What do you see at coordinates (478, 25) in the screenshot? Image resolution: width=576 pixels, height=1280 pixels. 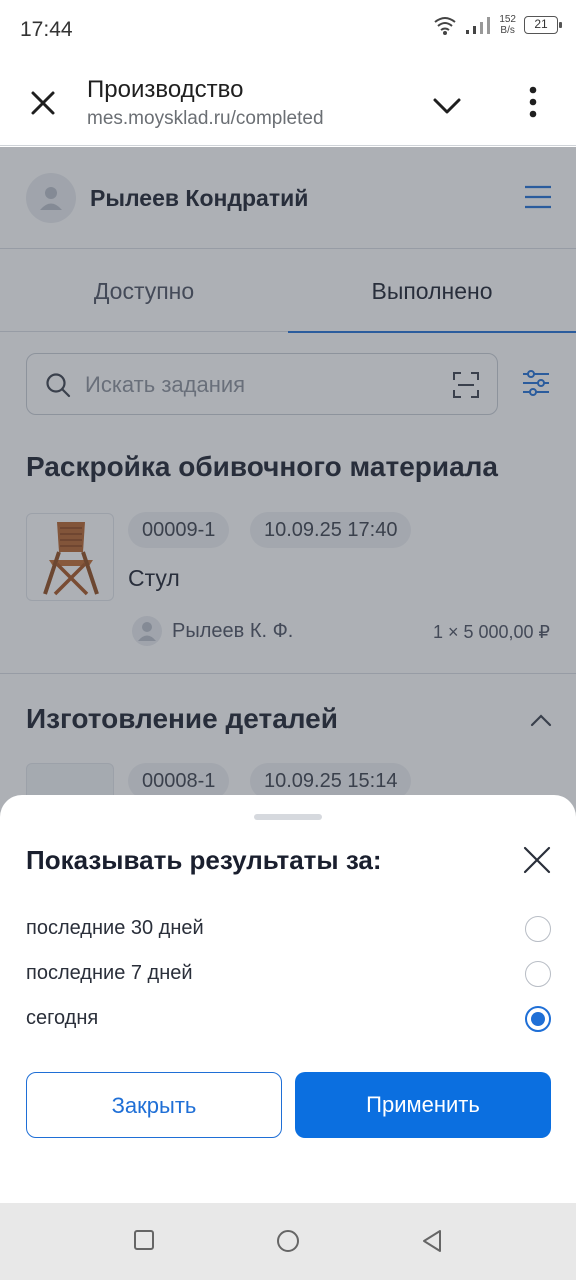 I see `signal-icon` at bounding box center [478, 25].